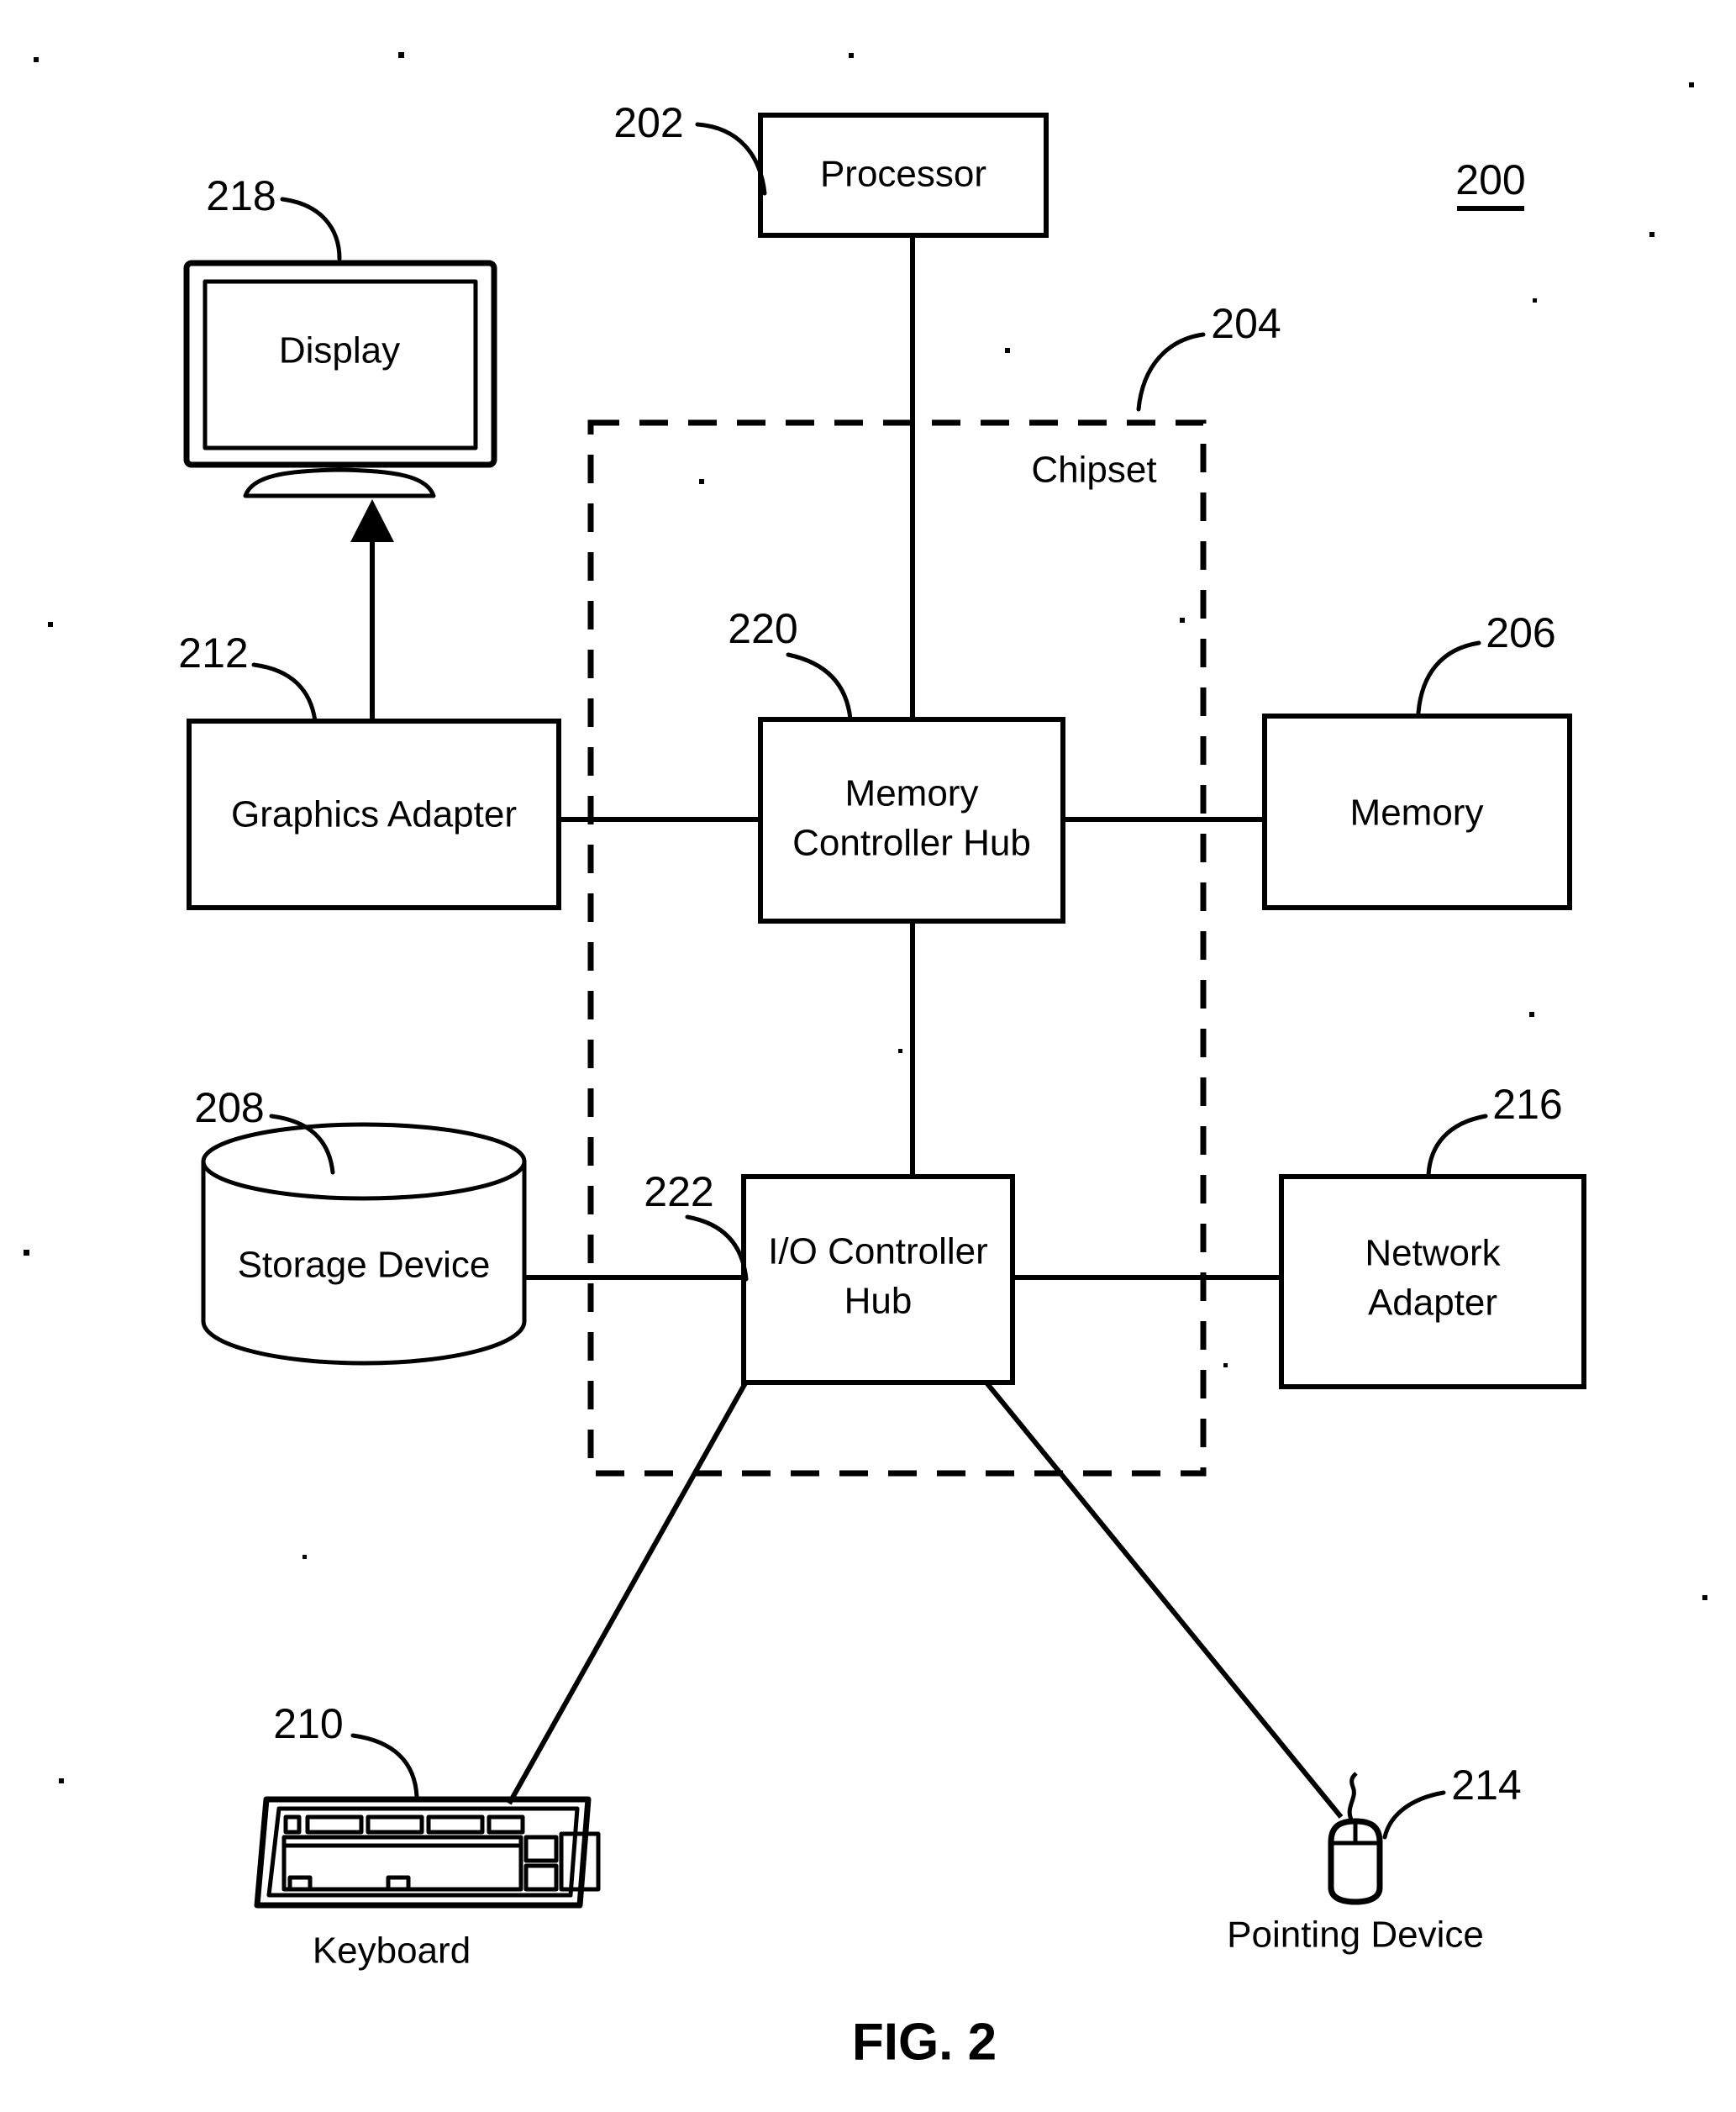  Describe the element at coordinates (1520, 632) in the screenshot. I see `ref-206: 206` at that location.